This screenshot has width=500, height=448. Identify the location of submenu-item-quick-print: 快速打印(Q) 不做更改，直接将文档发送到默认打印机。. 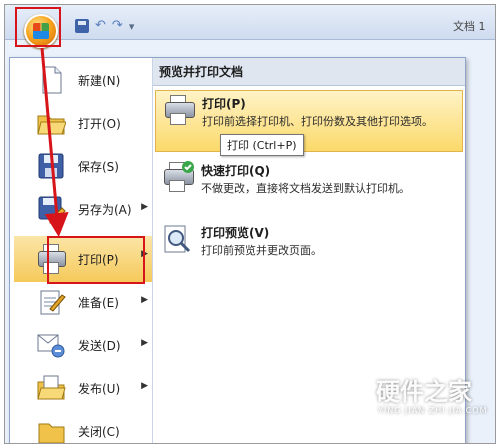
(309, 183).